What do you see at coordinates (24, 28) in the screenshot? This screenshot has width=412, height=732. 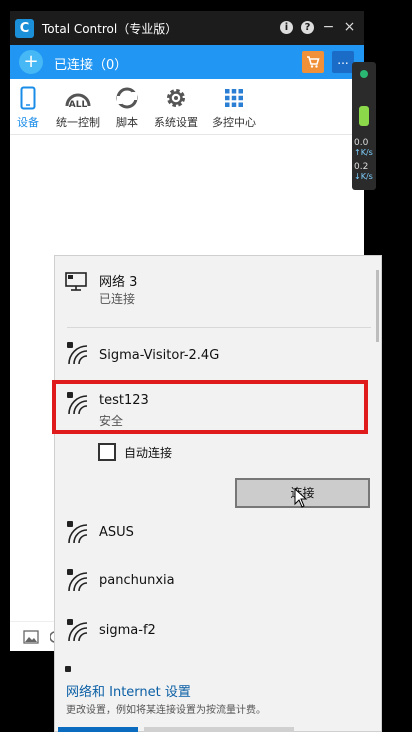 I see `app-logo-icon: C` at bounding box center [24, 28].